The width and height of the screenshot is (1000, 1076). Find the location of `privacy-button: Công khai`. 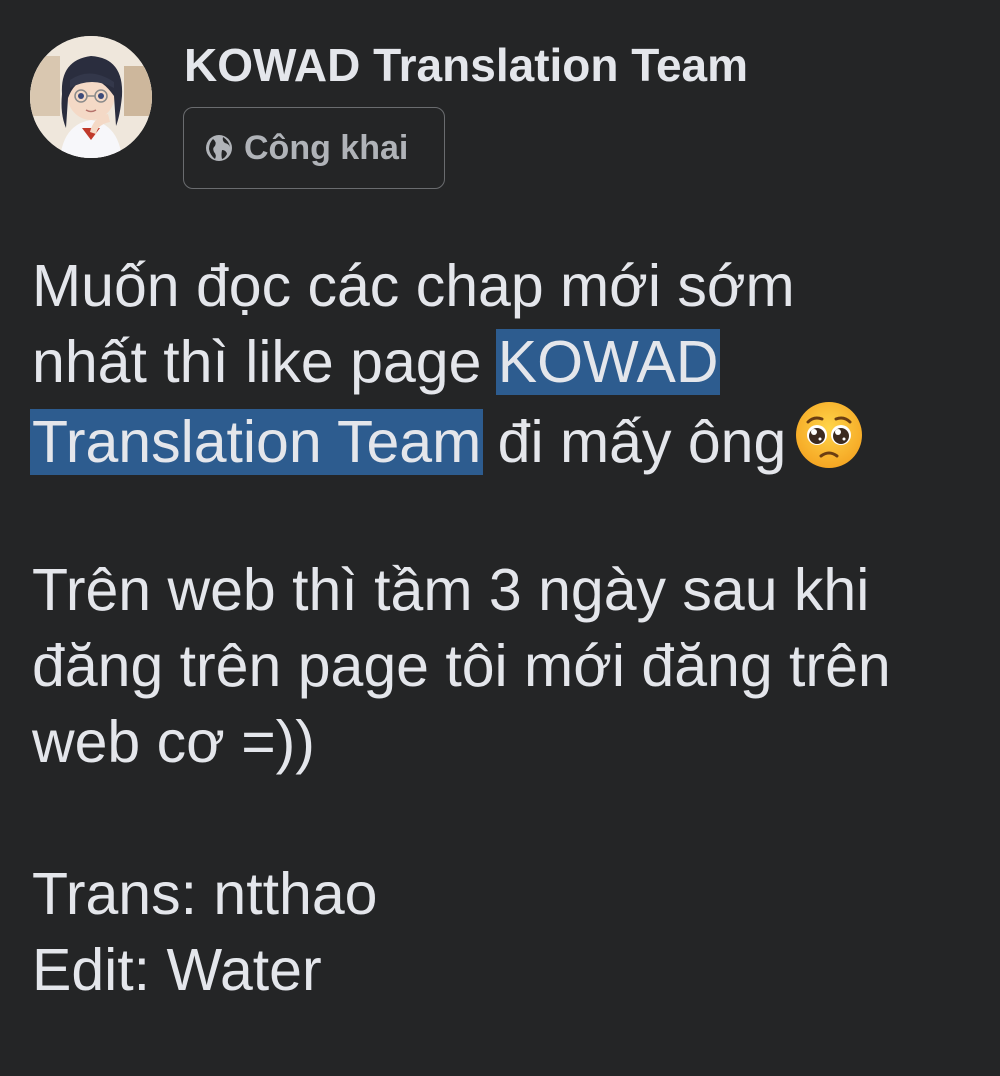

privacy-button: Công khai is located at coordinates (314, 148).